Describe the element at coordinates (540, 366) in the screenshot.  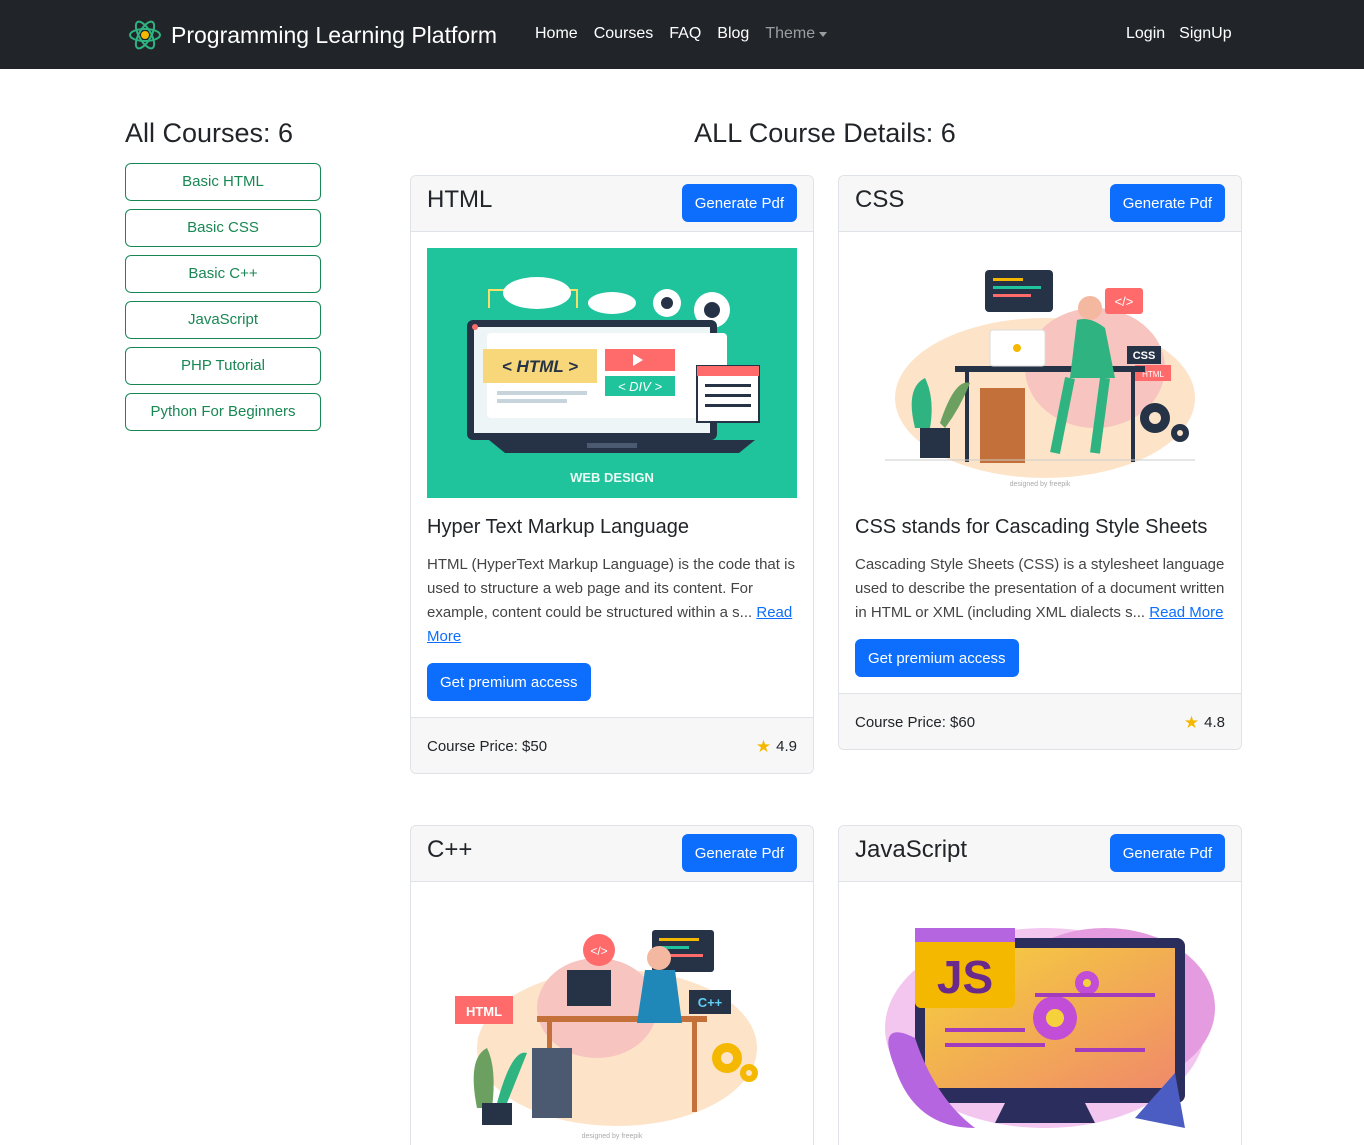
I see `html-tag-text: < HTML >` at that location.